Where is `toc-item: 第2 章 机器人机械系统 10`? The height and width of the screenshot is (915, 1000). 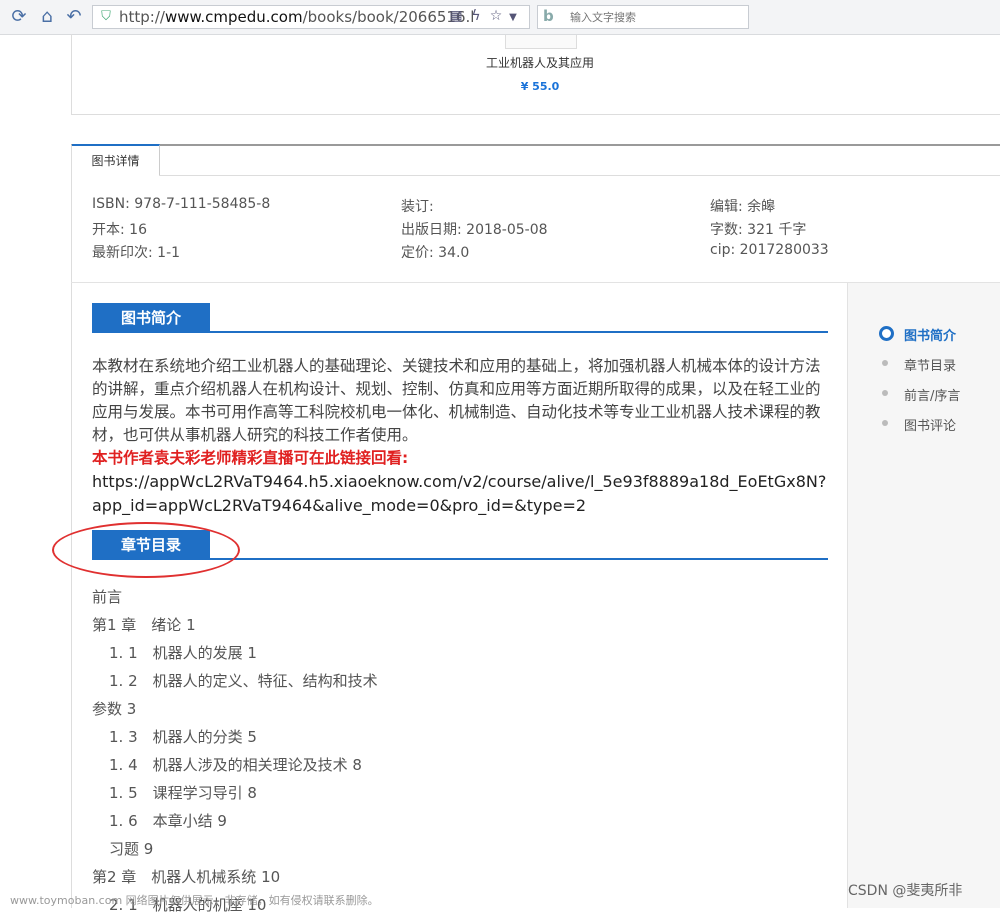
toc-item: 第2 章 机器人机械系统 10 is located at coordinates (186, 877).